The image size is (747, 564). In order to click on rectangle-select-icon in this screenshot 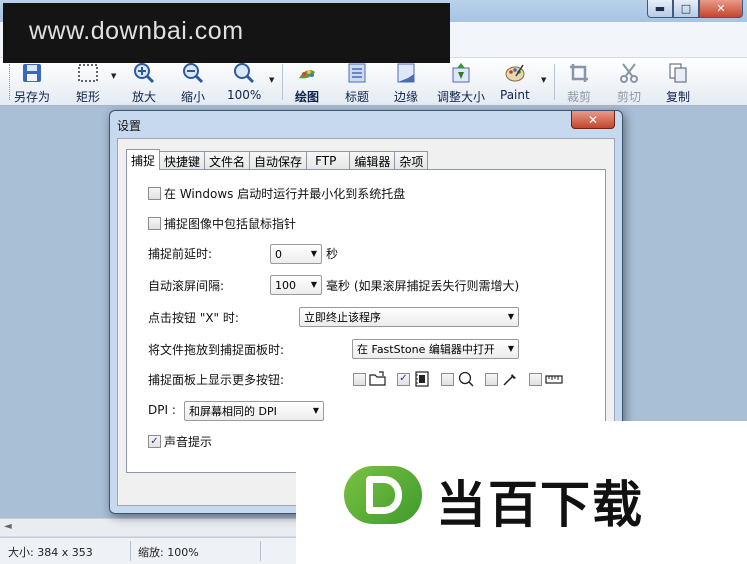, I will do `click(88, 73)`.